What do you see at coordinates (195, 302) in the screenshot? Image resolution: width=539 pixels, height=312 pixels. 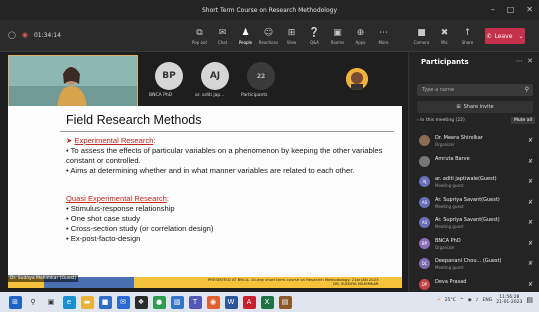 I see `teams-app-icon: T` at bounding box center [195, 302].